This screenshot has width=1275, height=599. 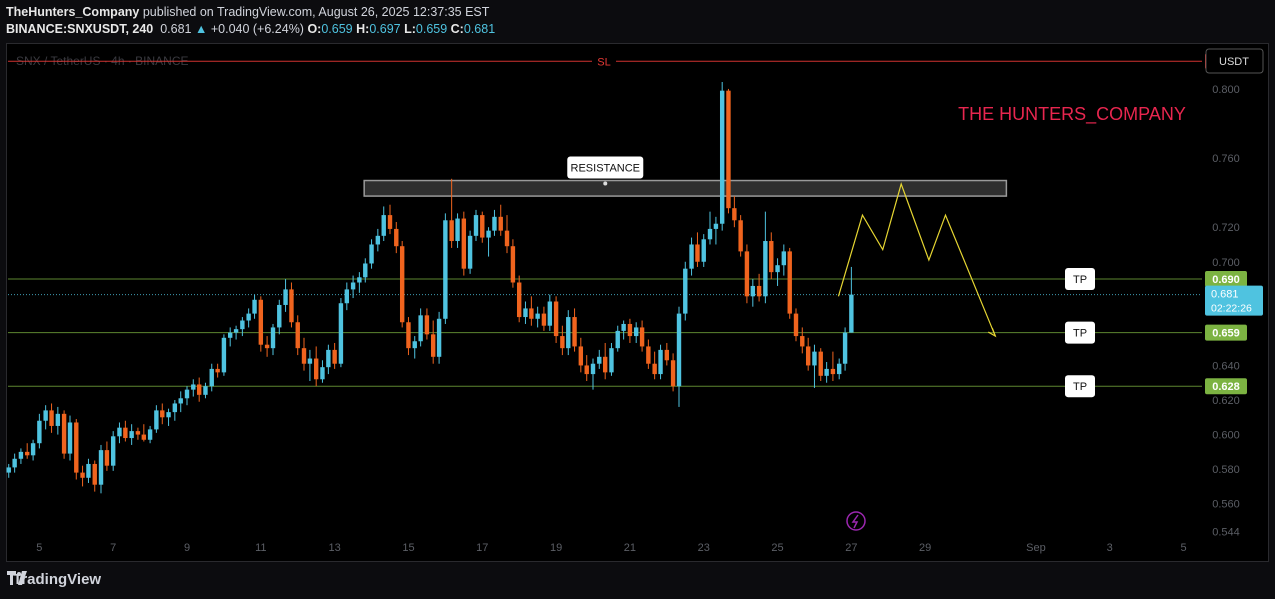 What do you see at coordinates (187, 548) in the screenshot?
I see `x-tick-label: 9` at bounding box center [187, 548].